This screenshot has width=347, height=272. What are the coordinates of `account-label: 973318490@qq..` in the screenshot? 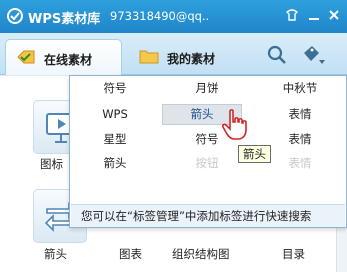 It's located at (159, 16).